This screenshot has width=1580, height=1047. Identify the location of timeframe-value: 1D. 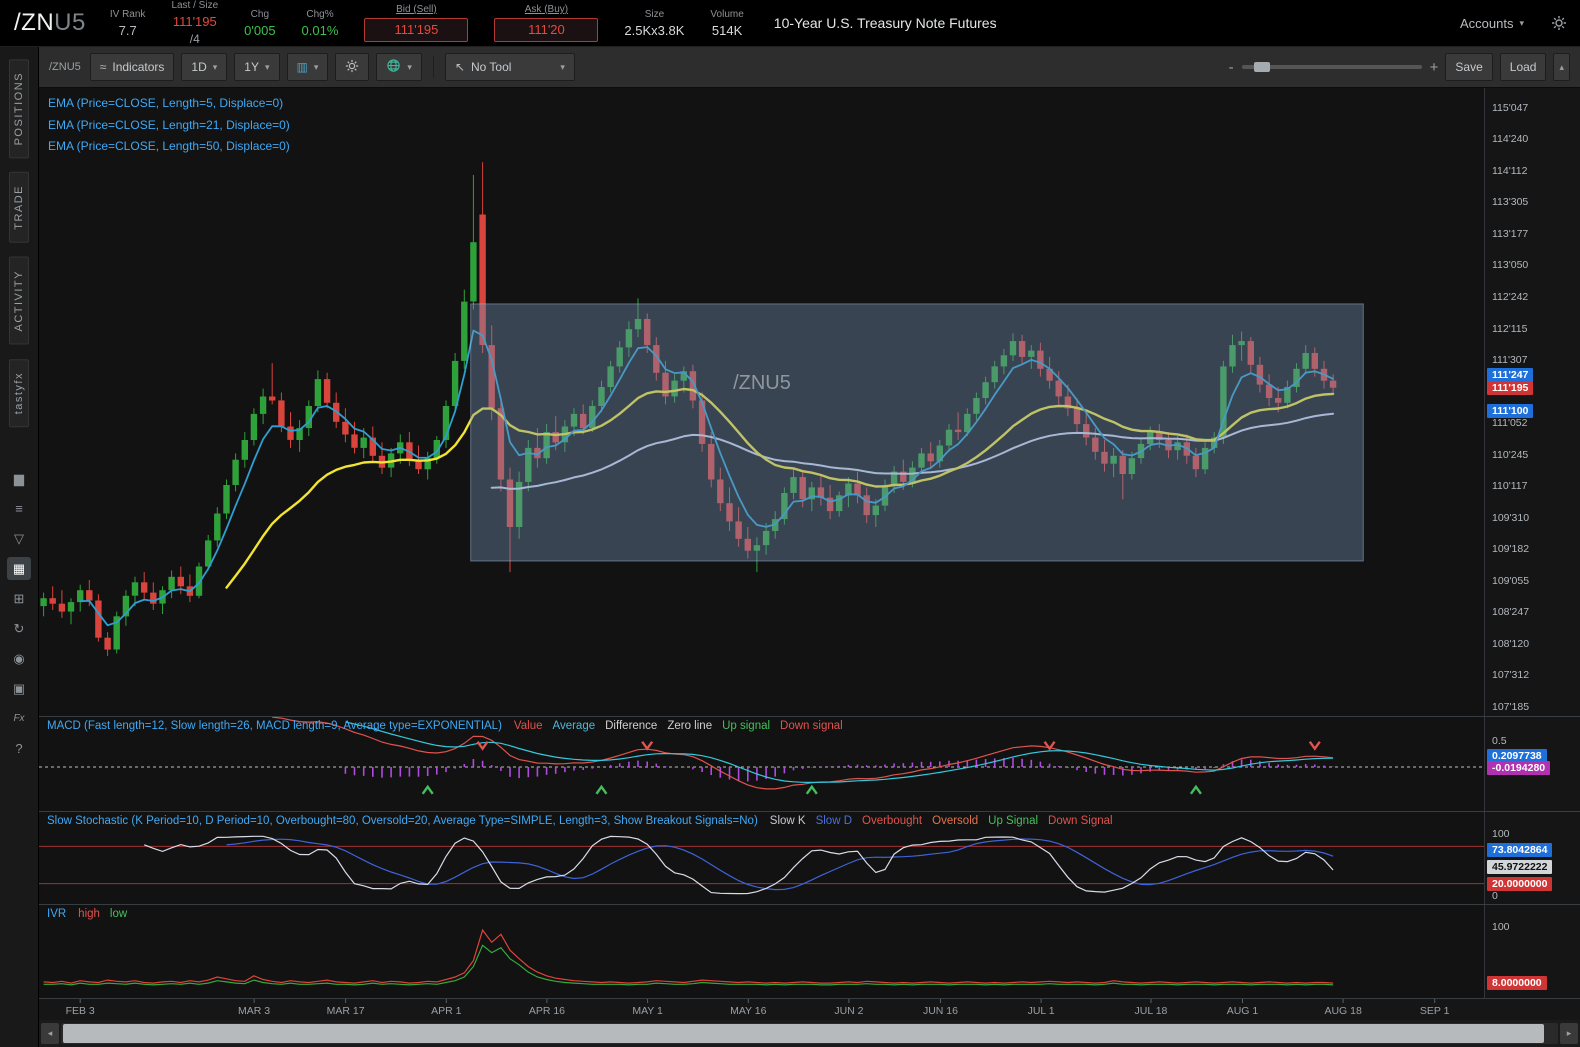
(199, 67).